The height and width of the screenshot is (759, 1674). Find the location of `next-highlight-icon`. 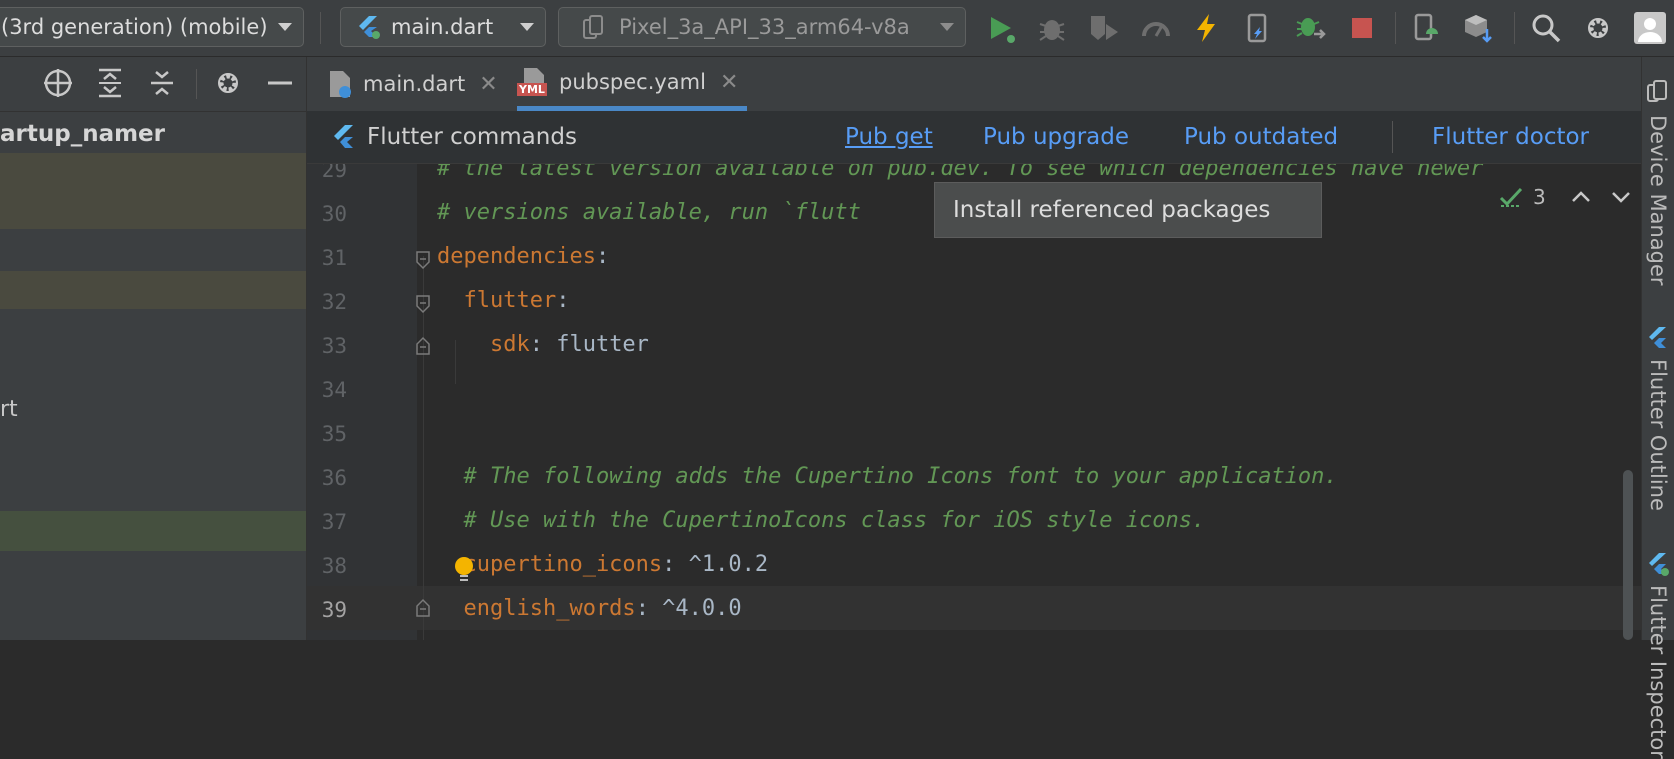

next-highlight-icon is located at coordinates (1621, 197).